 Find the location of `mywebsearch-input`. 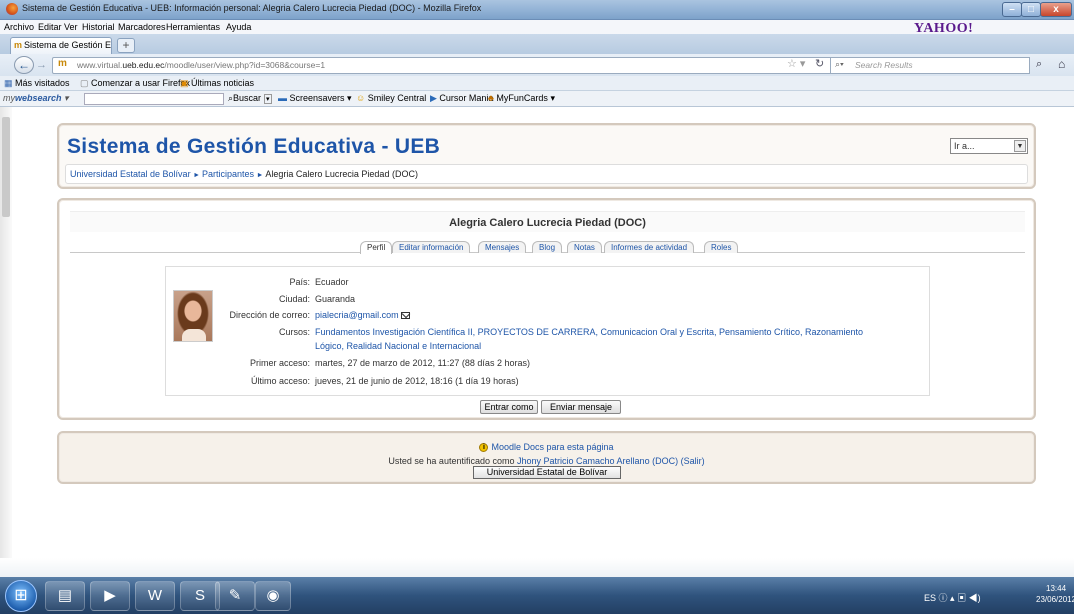

mywebsearch-input is located at coordinates (154, 99).